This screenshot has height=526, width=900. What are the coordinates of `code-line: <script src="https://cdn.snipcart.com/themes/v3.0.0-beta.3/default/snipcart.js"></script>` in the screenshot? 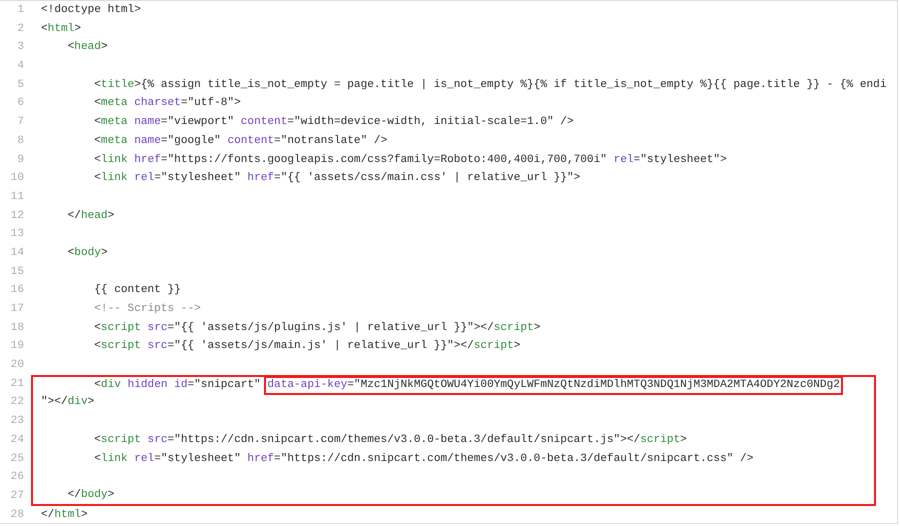 It's located at (390, 440).